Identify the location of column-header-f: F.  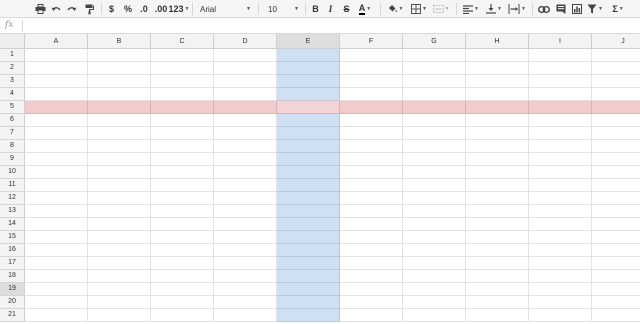
(371, 41).